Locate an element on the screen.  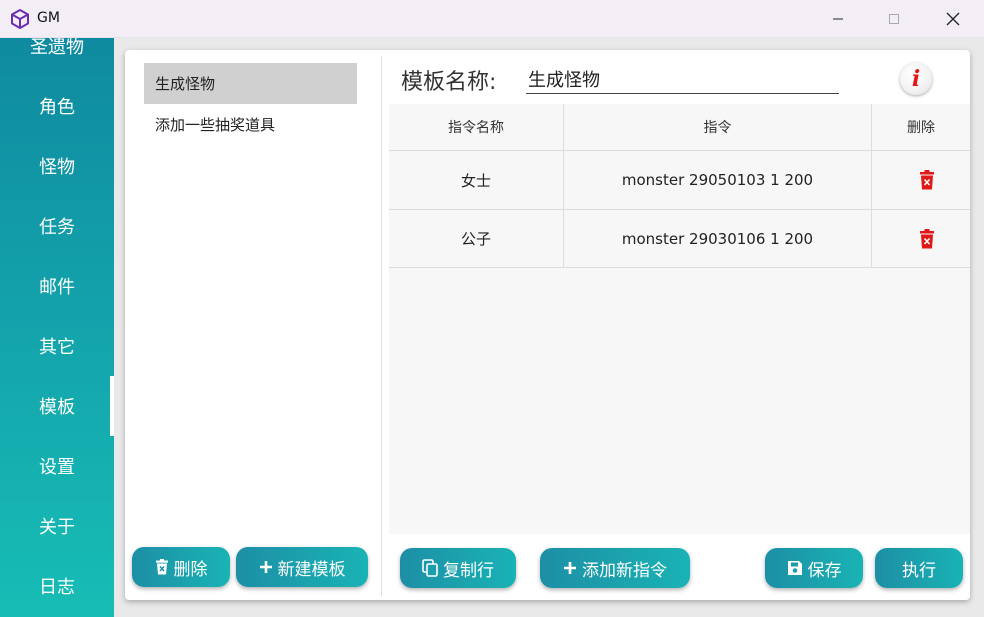
save-button: 保存 is located at coordinates (814, 568).